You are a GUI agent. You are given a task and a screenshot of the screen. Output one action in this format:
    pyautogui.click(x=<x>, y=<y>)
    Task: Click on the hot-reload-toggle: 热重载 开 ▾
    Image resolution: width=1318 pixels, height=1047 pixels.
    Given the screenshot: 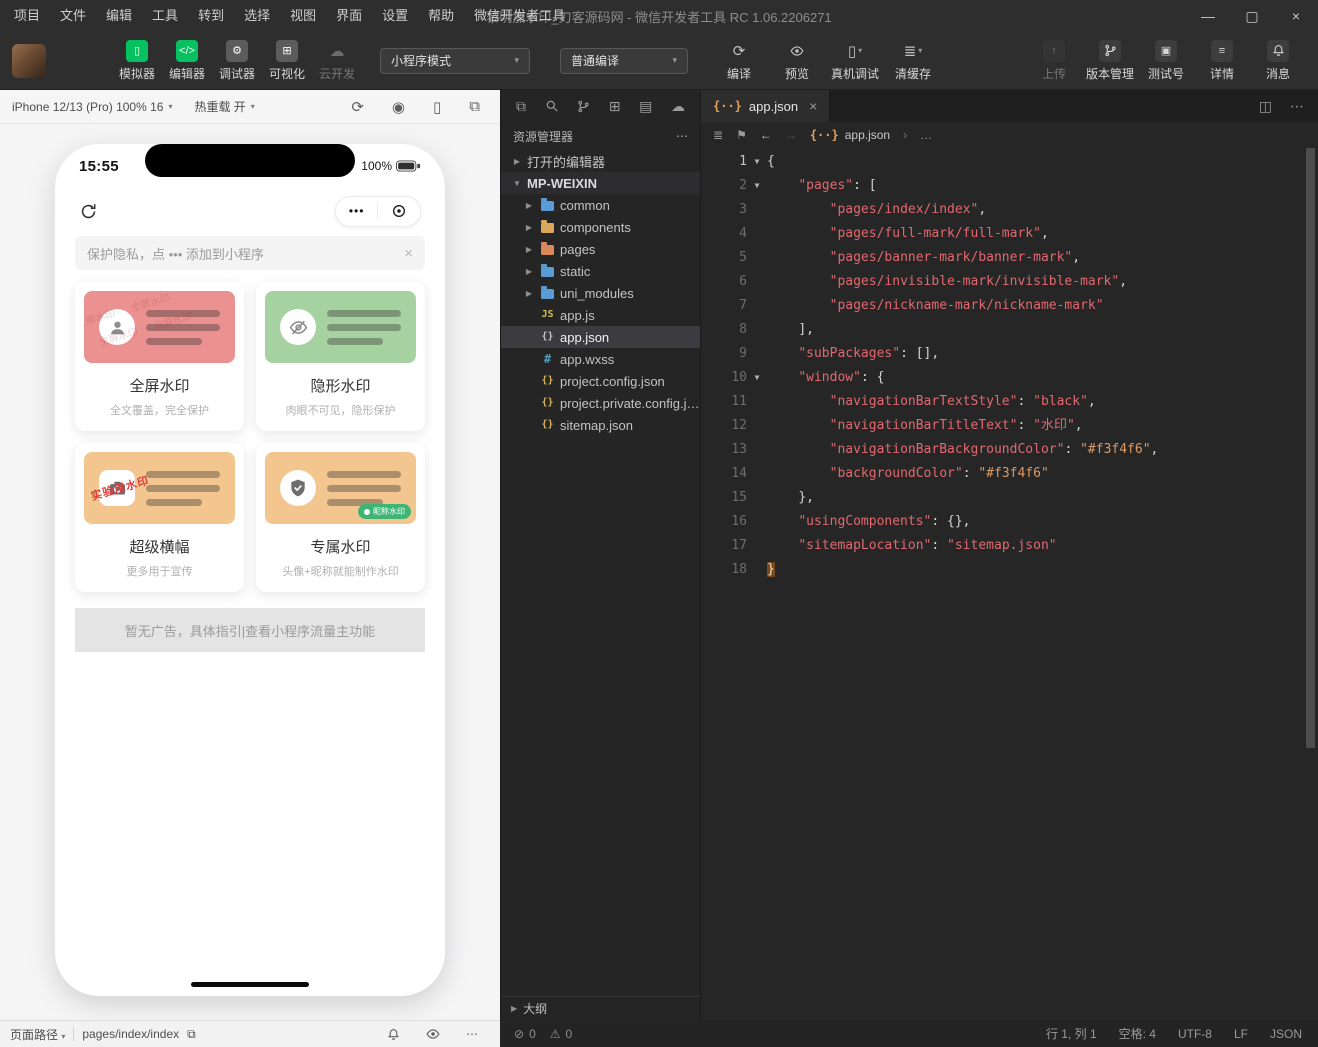 What is the action you would take?
    pyautogui.click(x=224, y=106)
    